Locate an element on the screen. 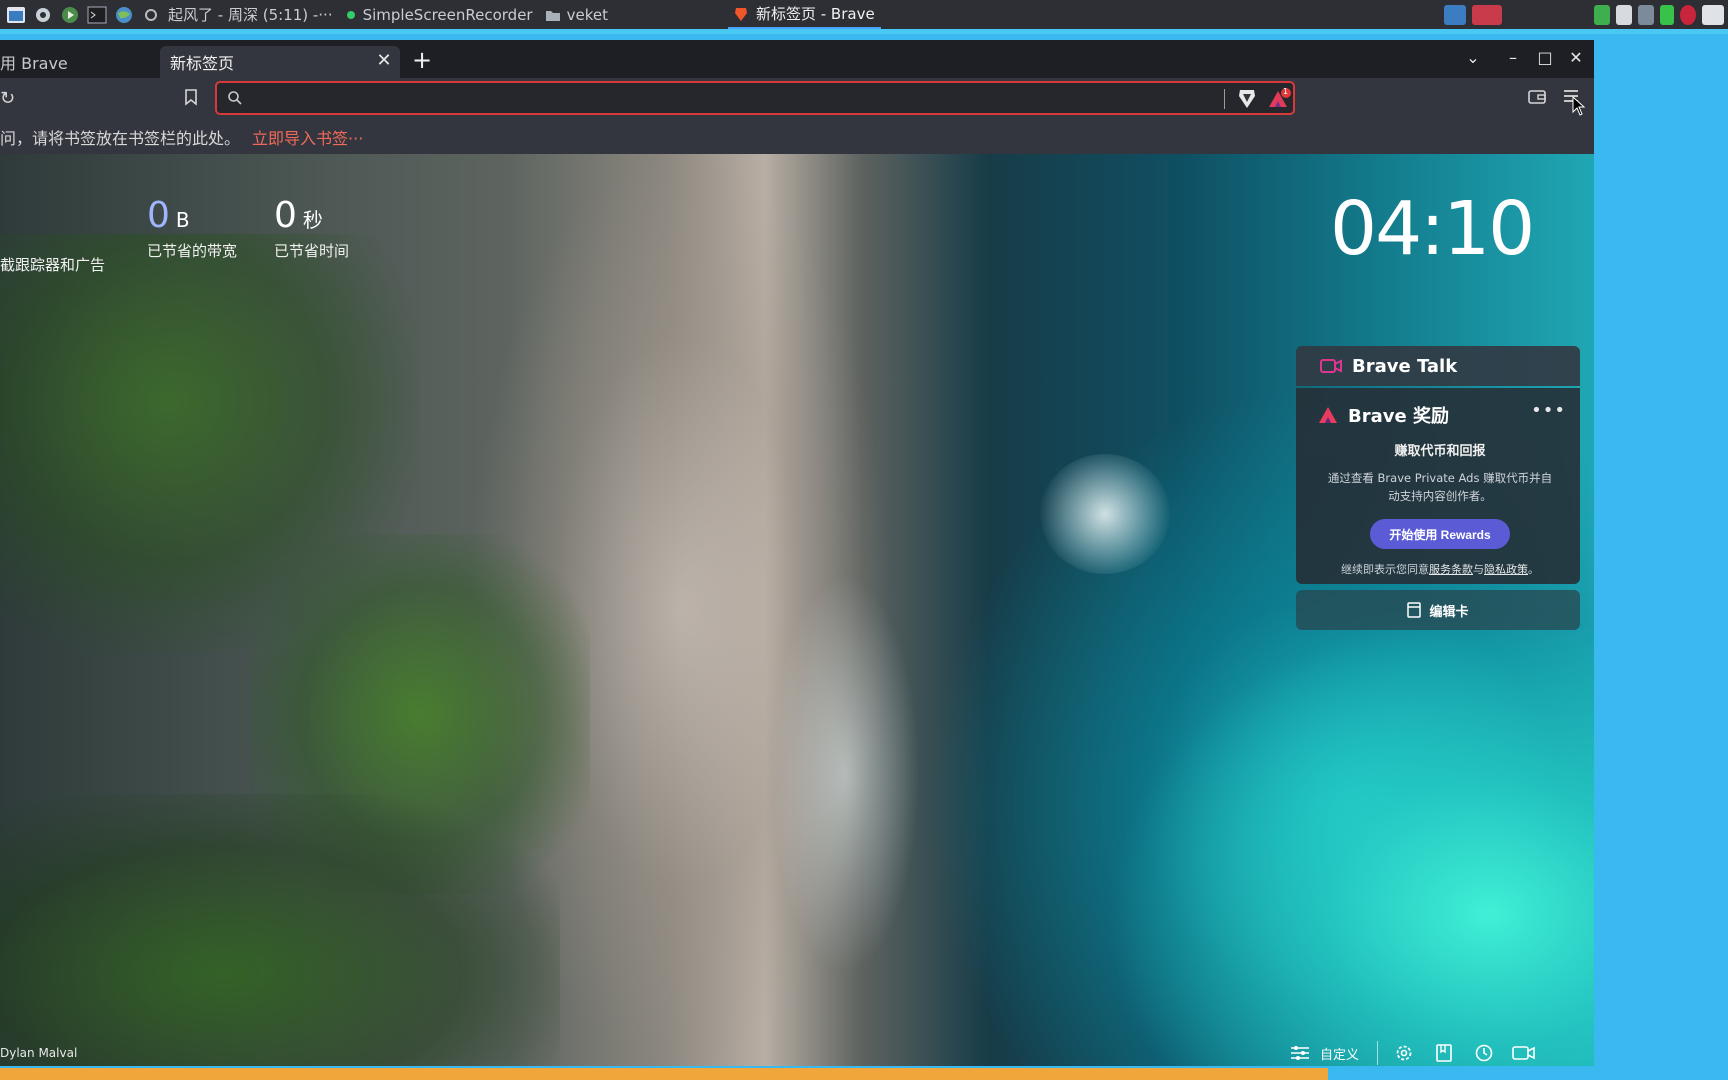 This screenshot has height=1080, width=1728. brave-lion-icon is located at coordinates (740, 14).